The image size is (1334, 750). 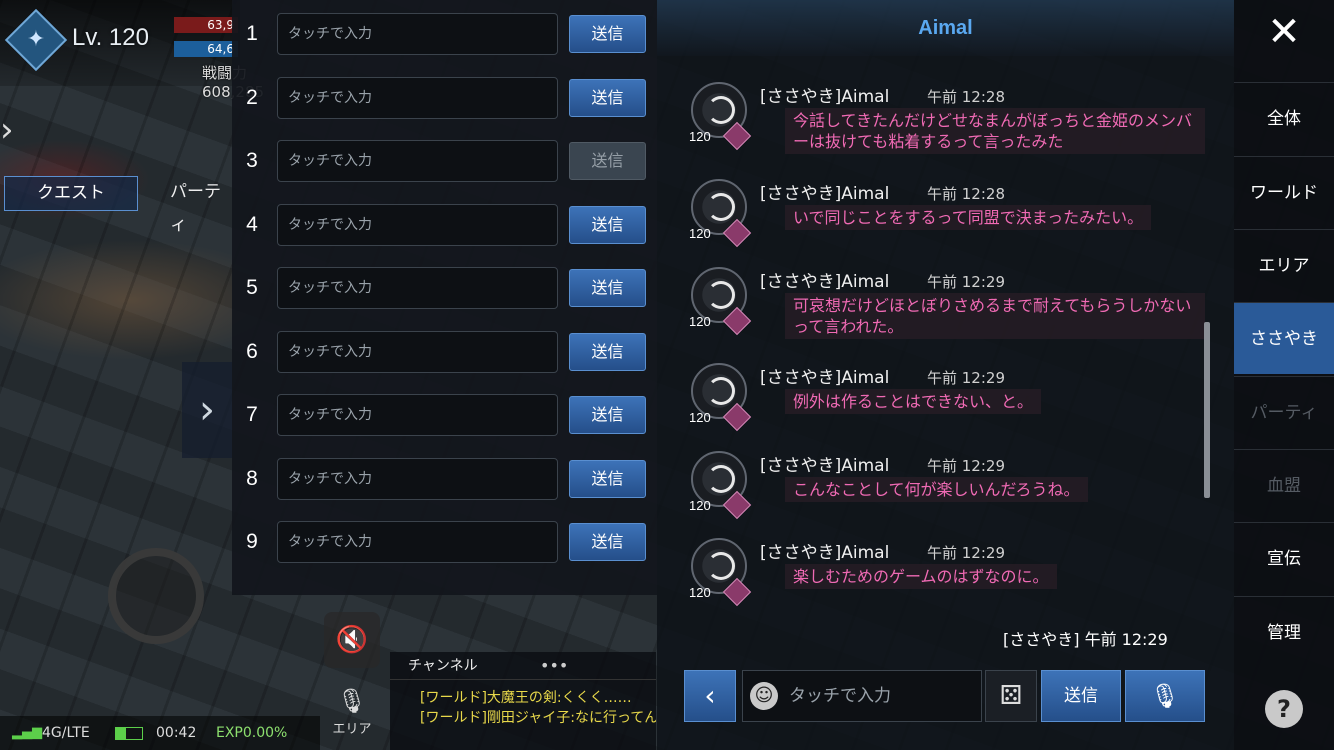 What do you see at coordinates (176, 733) in the screenshot?
I see `clock: 00:42` at bounding box center [176, 733].